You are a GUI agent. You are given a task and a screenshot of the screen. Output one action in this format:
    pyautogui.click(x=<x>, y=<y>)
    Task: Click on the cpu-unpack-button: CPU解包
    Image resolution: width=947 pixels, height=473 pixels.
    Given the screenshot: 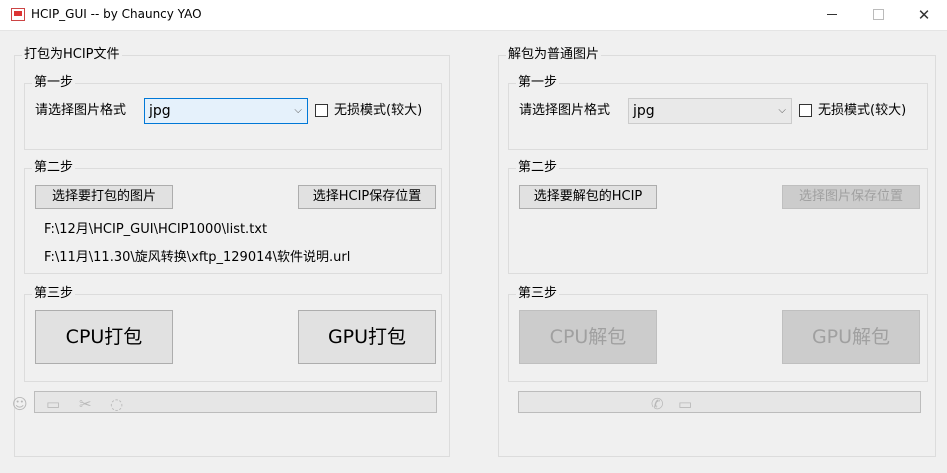 What is the action you would take?
    pyautogui.click(x=588, y=337)
    